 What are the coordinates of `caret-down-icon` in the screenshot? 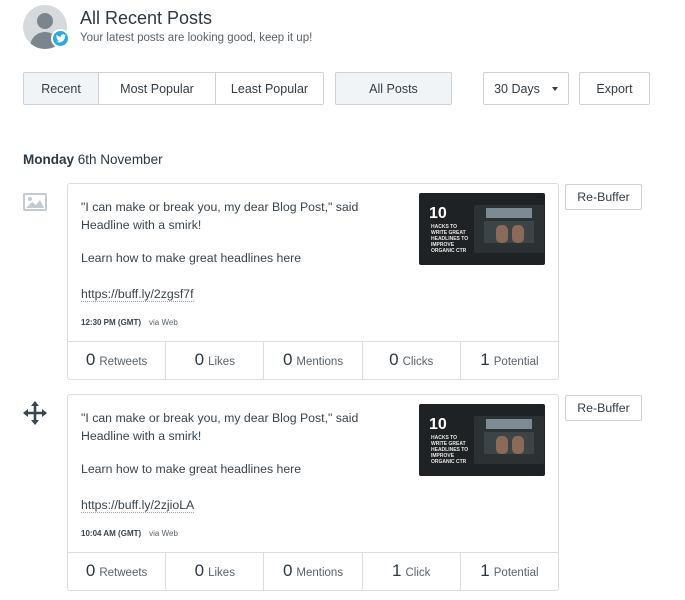 It's located at (554, 88).